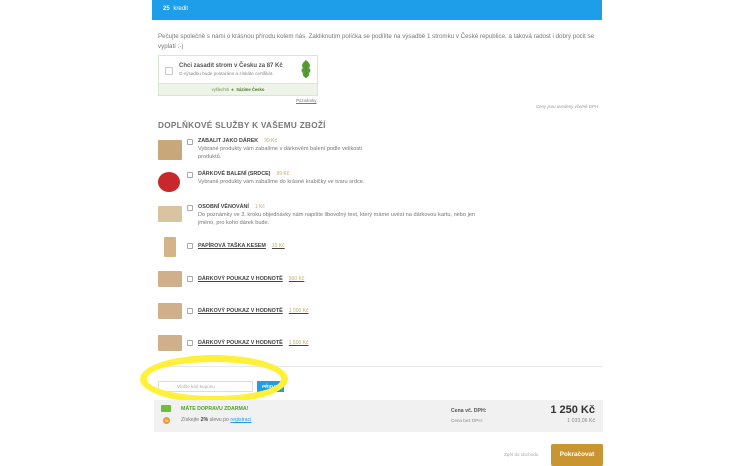 The height and width of the screenshot is (466, 750). Describe the element at coordinates (244, 174) in the screenshot. I see `service-name: DÁRKOVÉ BALENÍ (SRDCE) 99 Kč` at that location.